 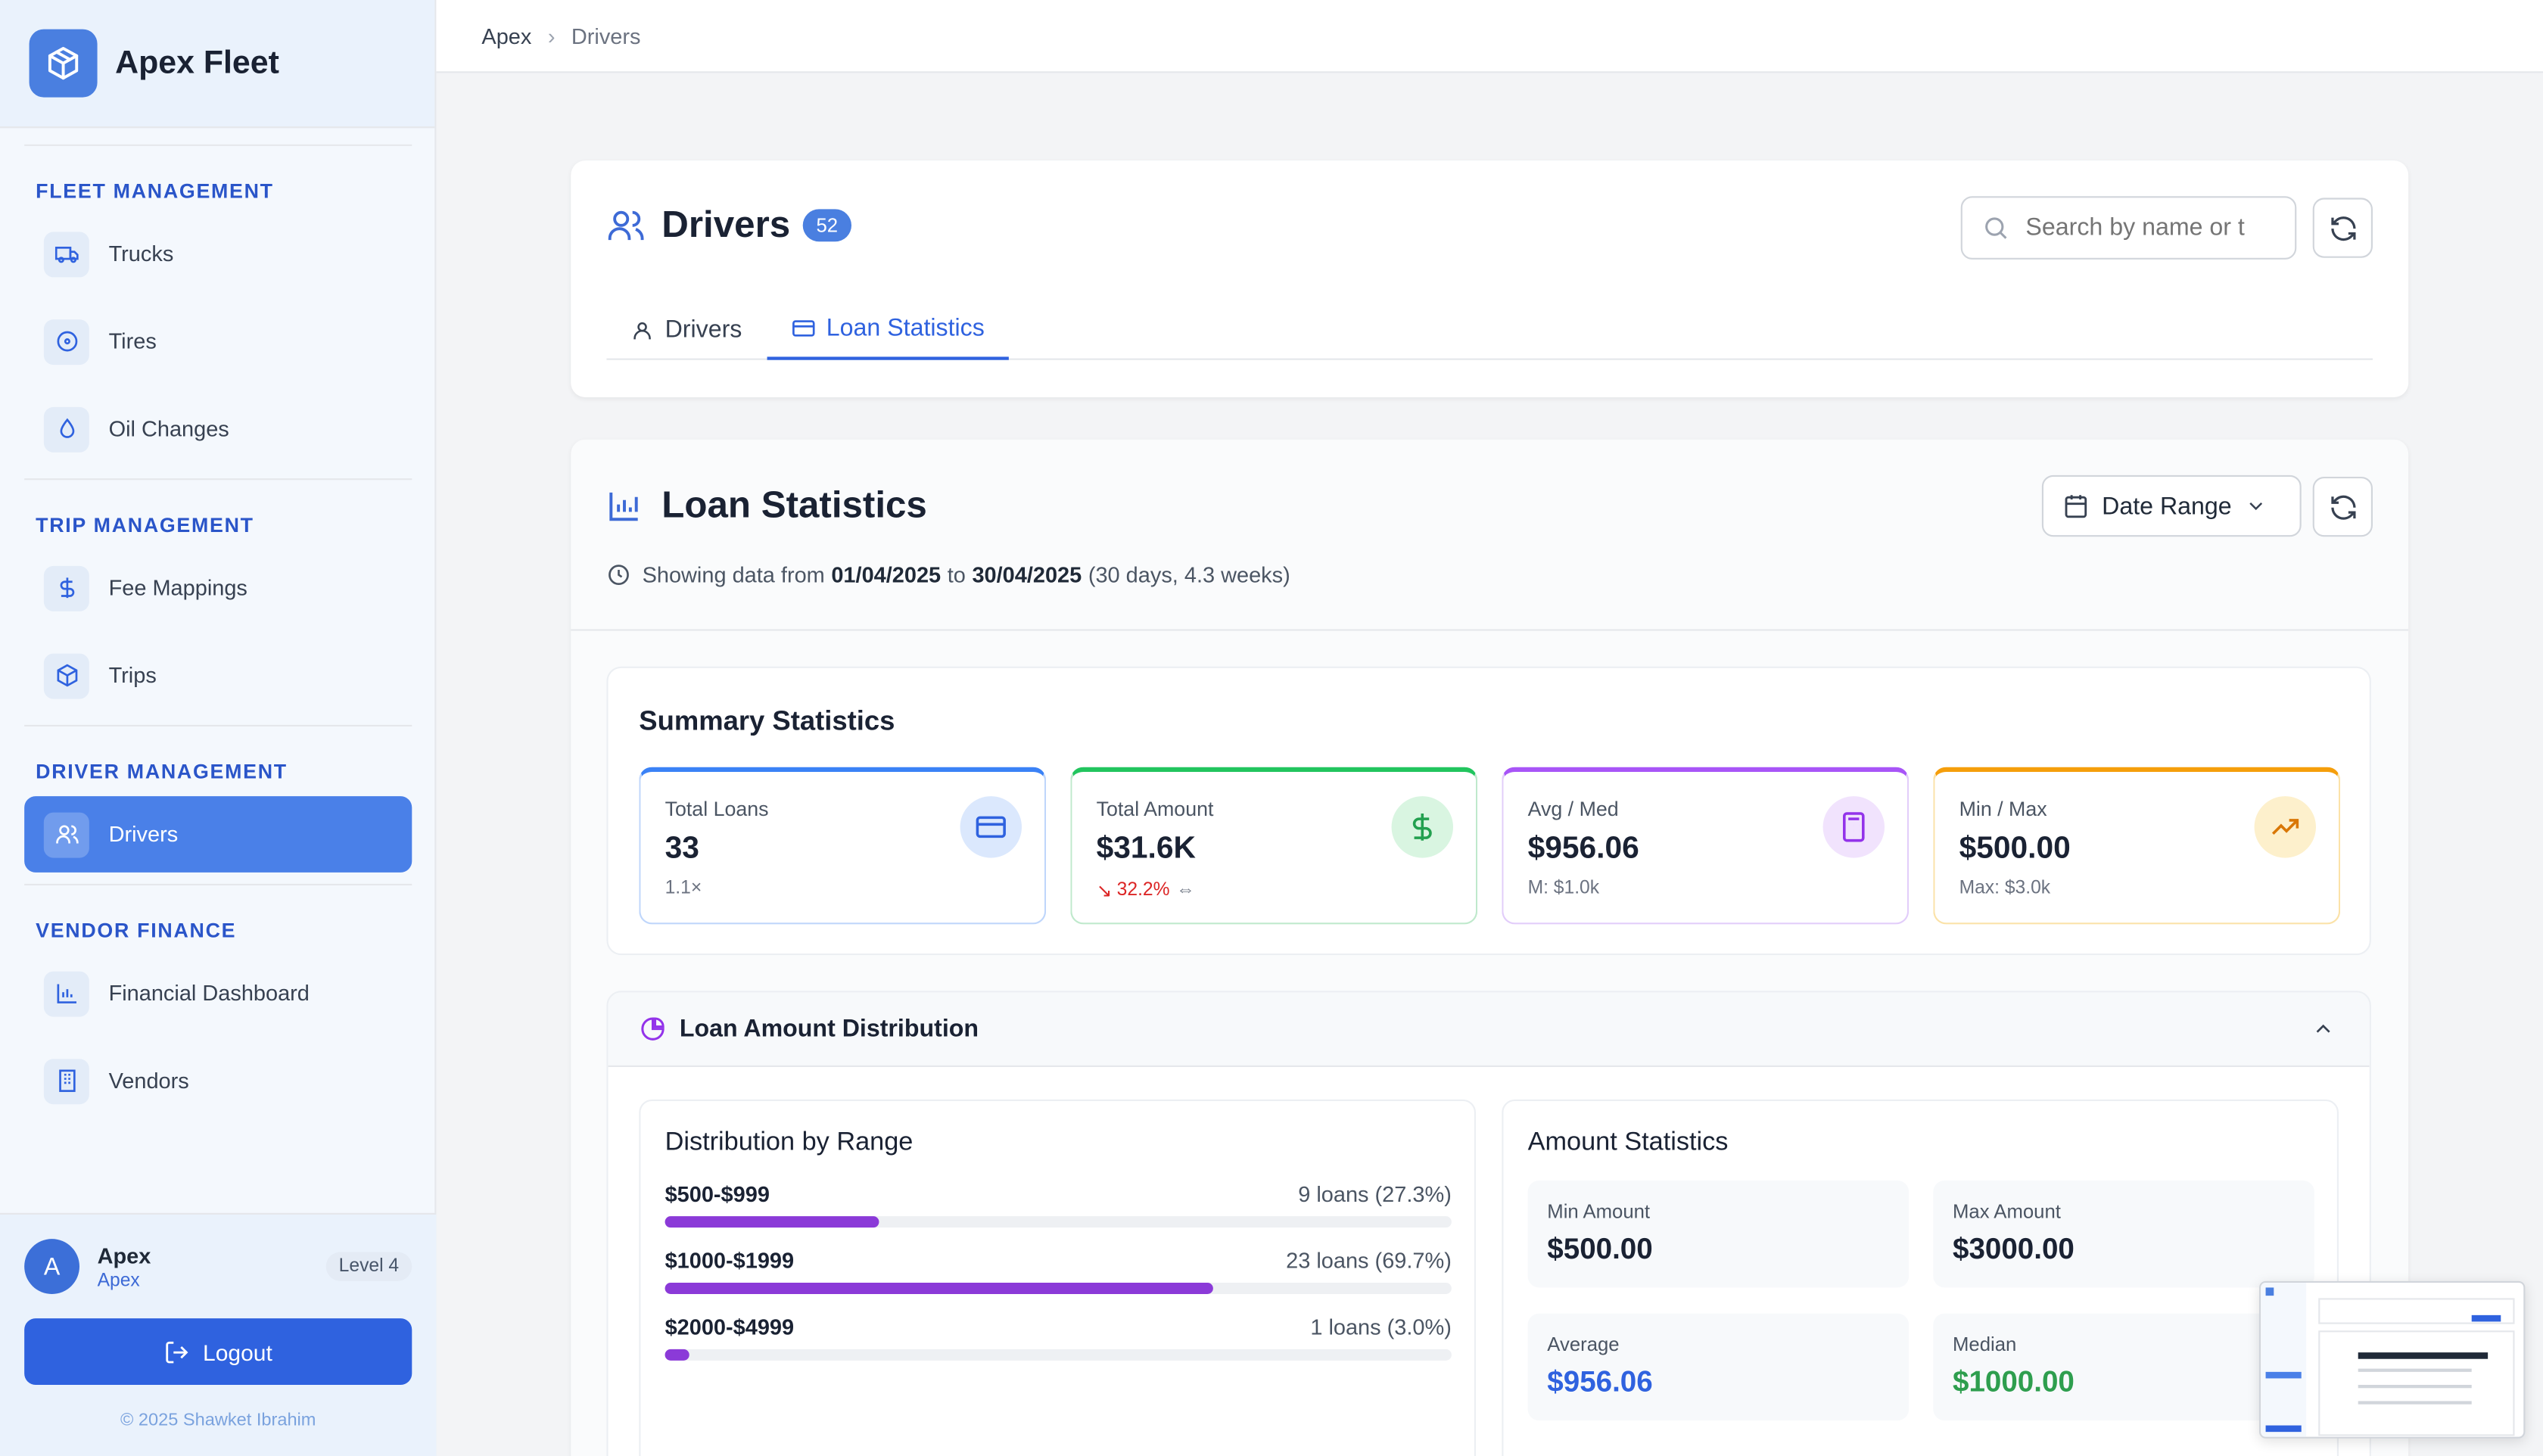 What do you see at coordinates (218, 1081) in the screenshot?
I see `sidebar-item-vendors: Vendors` at bounding box center [218, 1081].